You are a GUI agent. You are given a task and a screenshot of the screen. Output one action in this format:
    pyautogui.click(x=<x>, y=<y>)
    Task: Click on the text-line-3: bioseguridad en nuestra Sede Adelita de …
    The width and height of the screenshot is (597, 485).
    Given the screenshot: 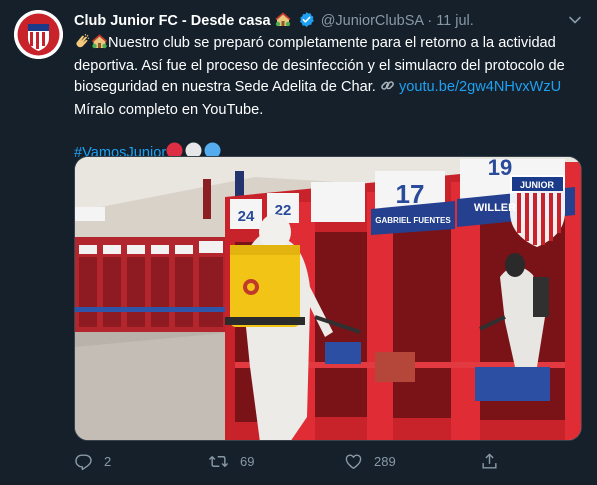 What is the action you would take?
    pyautogui.click(x=227, y=87)
    